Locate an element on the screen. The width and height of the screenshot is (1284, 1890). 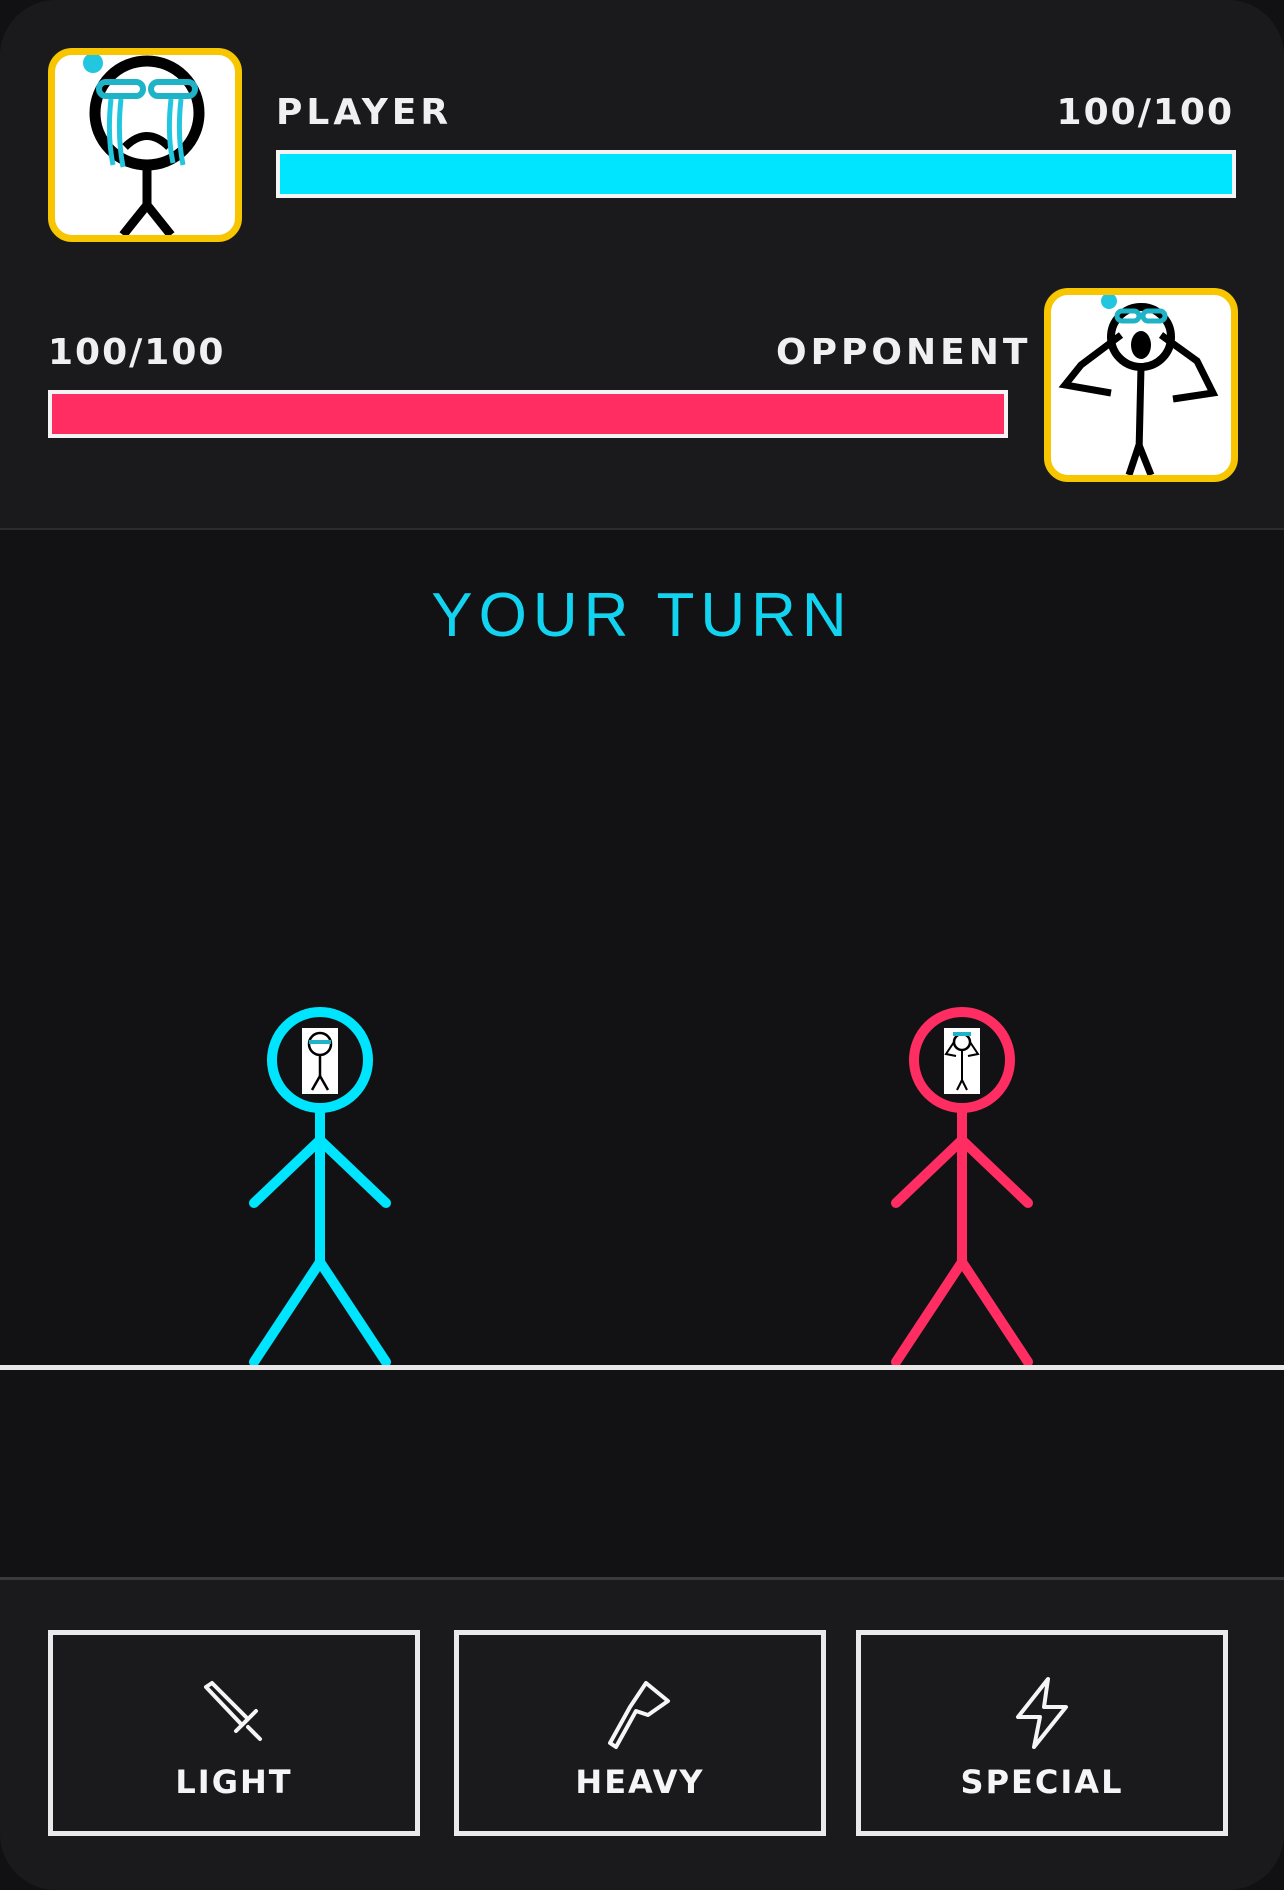
special-attack-label: SPECIAL is located at coordinates (1042, 1782).